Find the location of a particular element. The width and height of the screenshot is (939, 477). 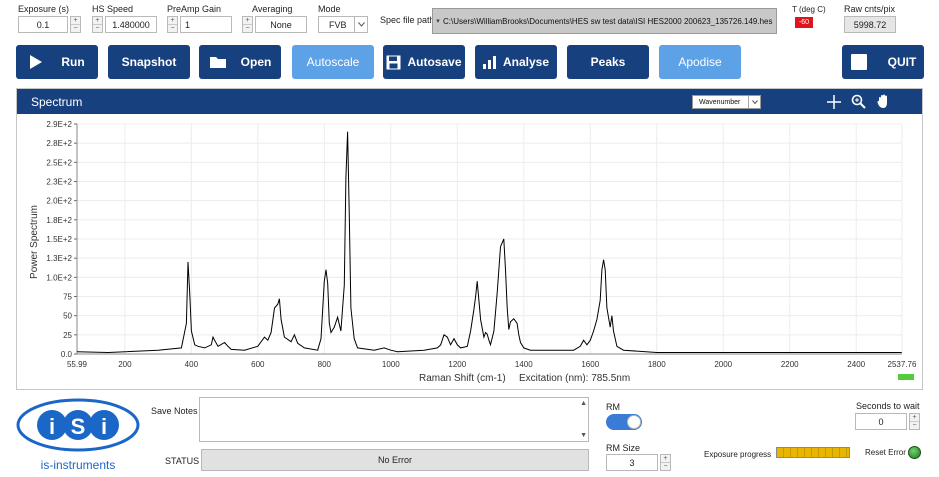

apodise-label: Apodise is located at coordinates (700, 62).